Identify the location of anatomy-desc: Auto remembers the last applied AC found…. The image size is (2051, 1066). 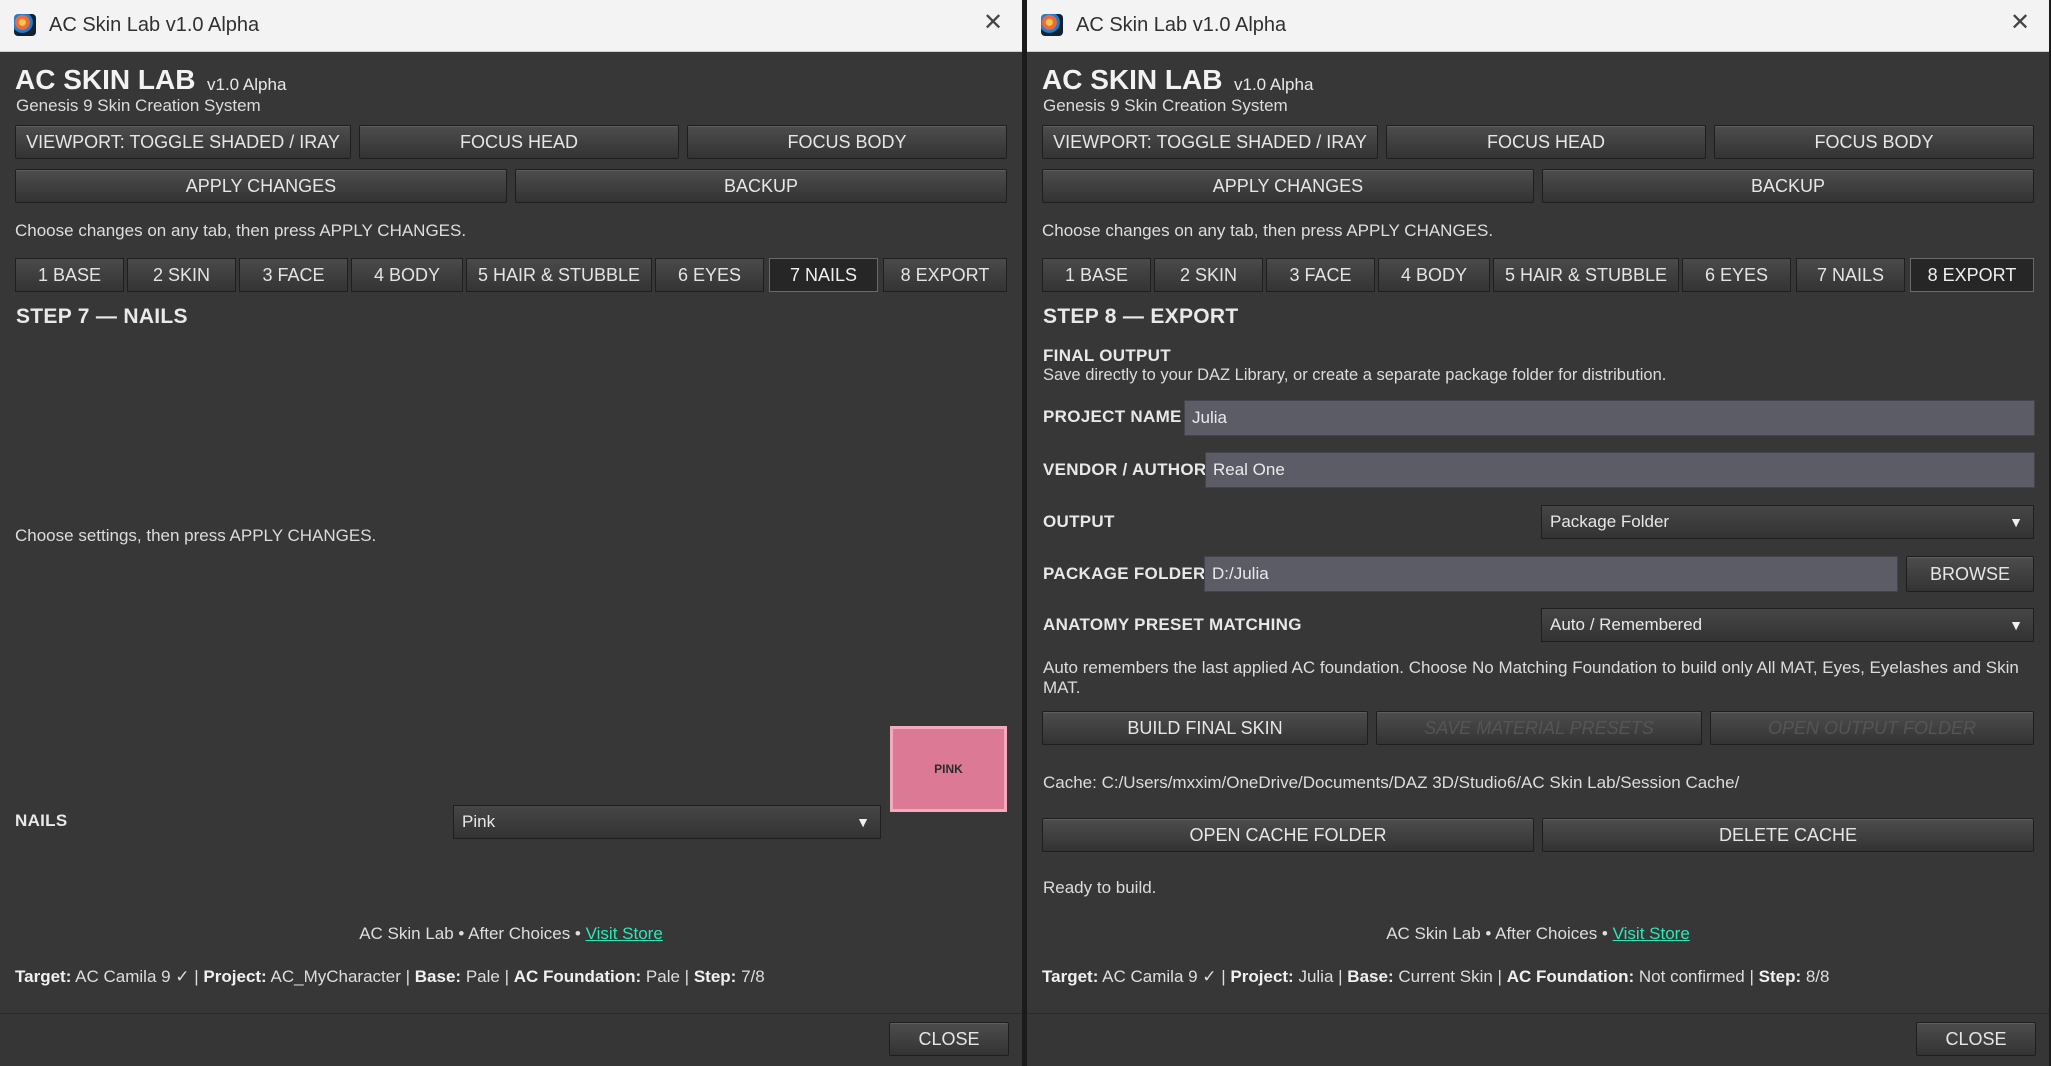
(1531, 677).